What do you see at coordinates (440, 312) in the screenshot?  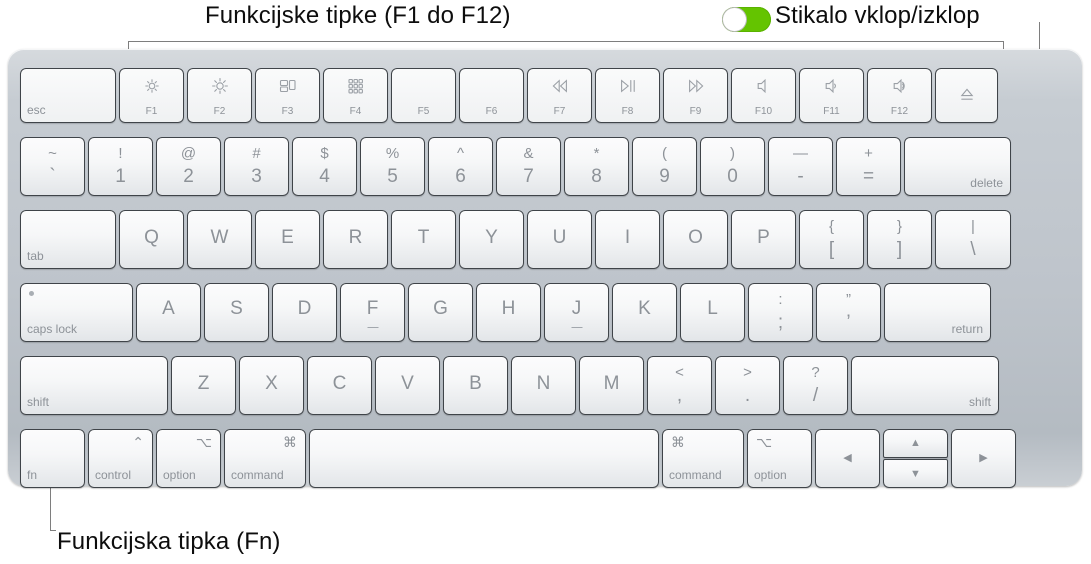 I see `key-g: G` at bounding box center [440, 312].